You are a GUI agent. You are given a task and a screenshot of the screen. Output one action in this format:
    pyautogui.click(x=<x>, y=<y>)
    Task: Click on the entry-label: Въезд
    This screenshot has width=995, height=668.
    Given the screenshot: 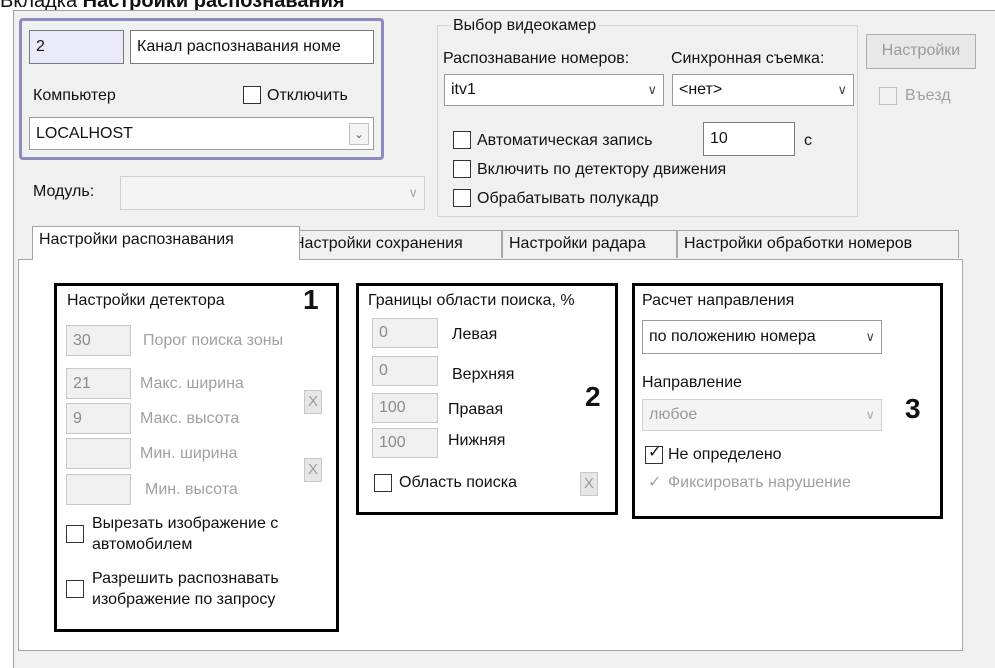 What is the action you would take?
    pyautogui.click(x=928, y=95)
    